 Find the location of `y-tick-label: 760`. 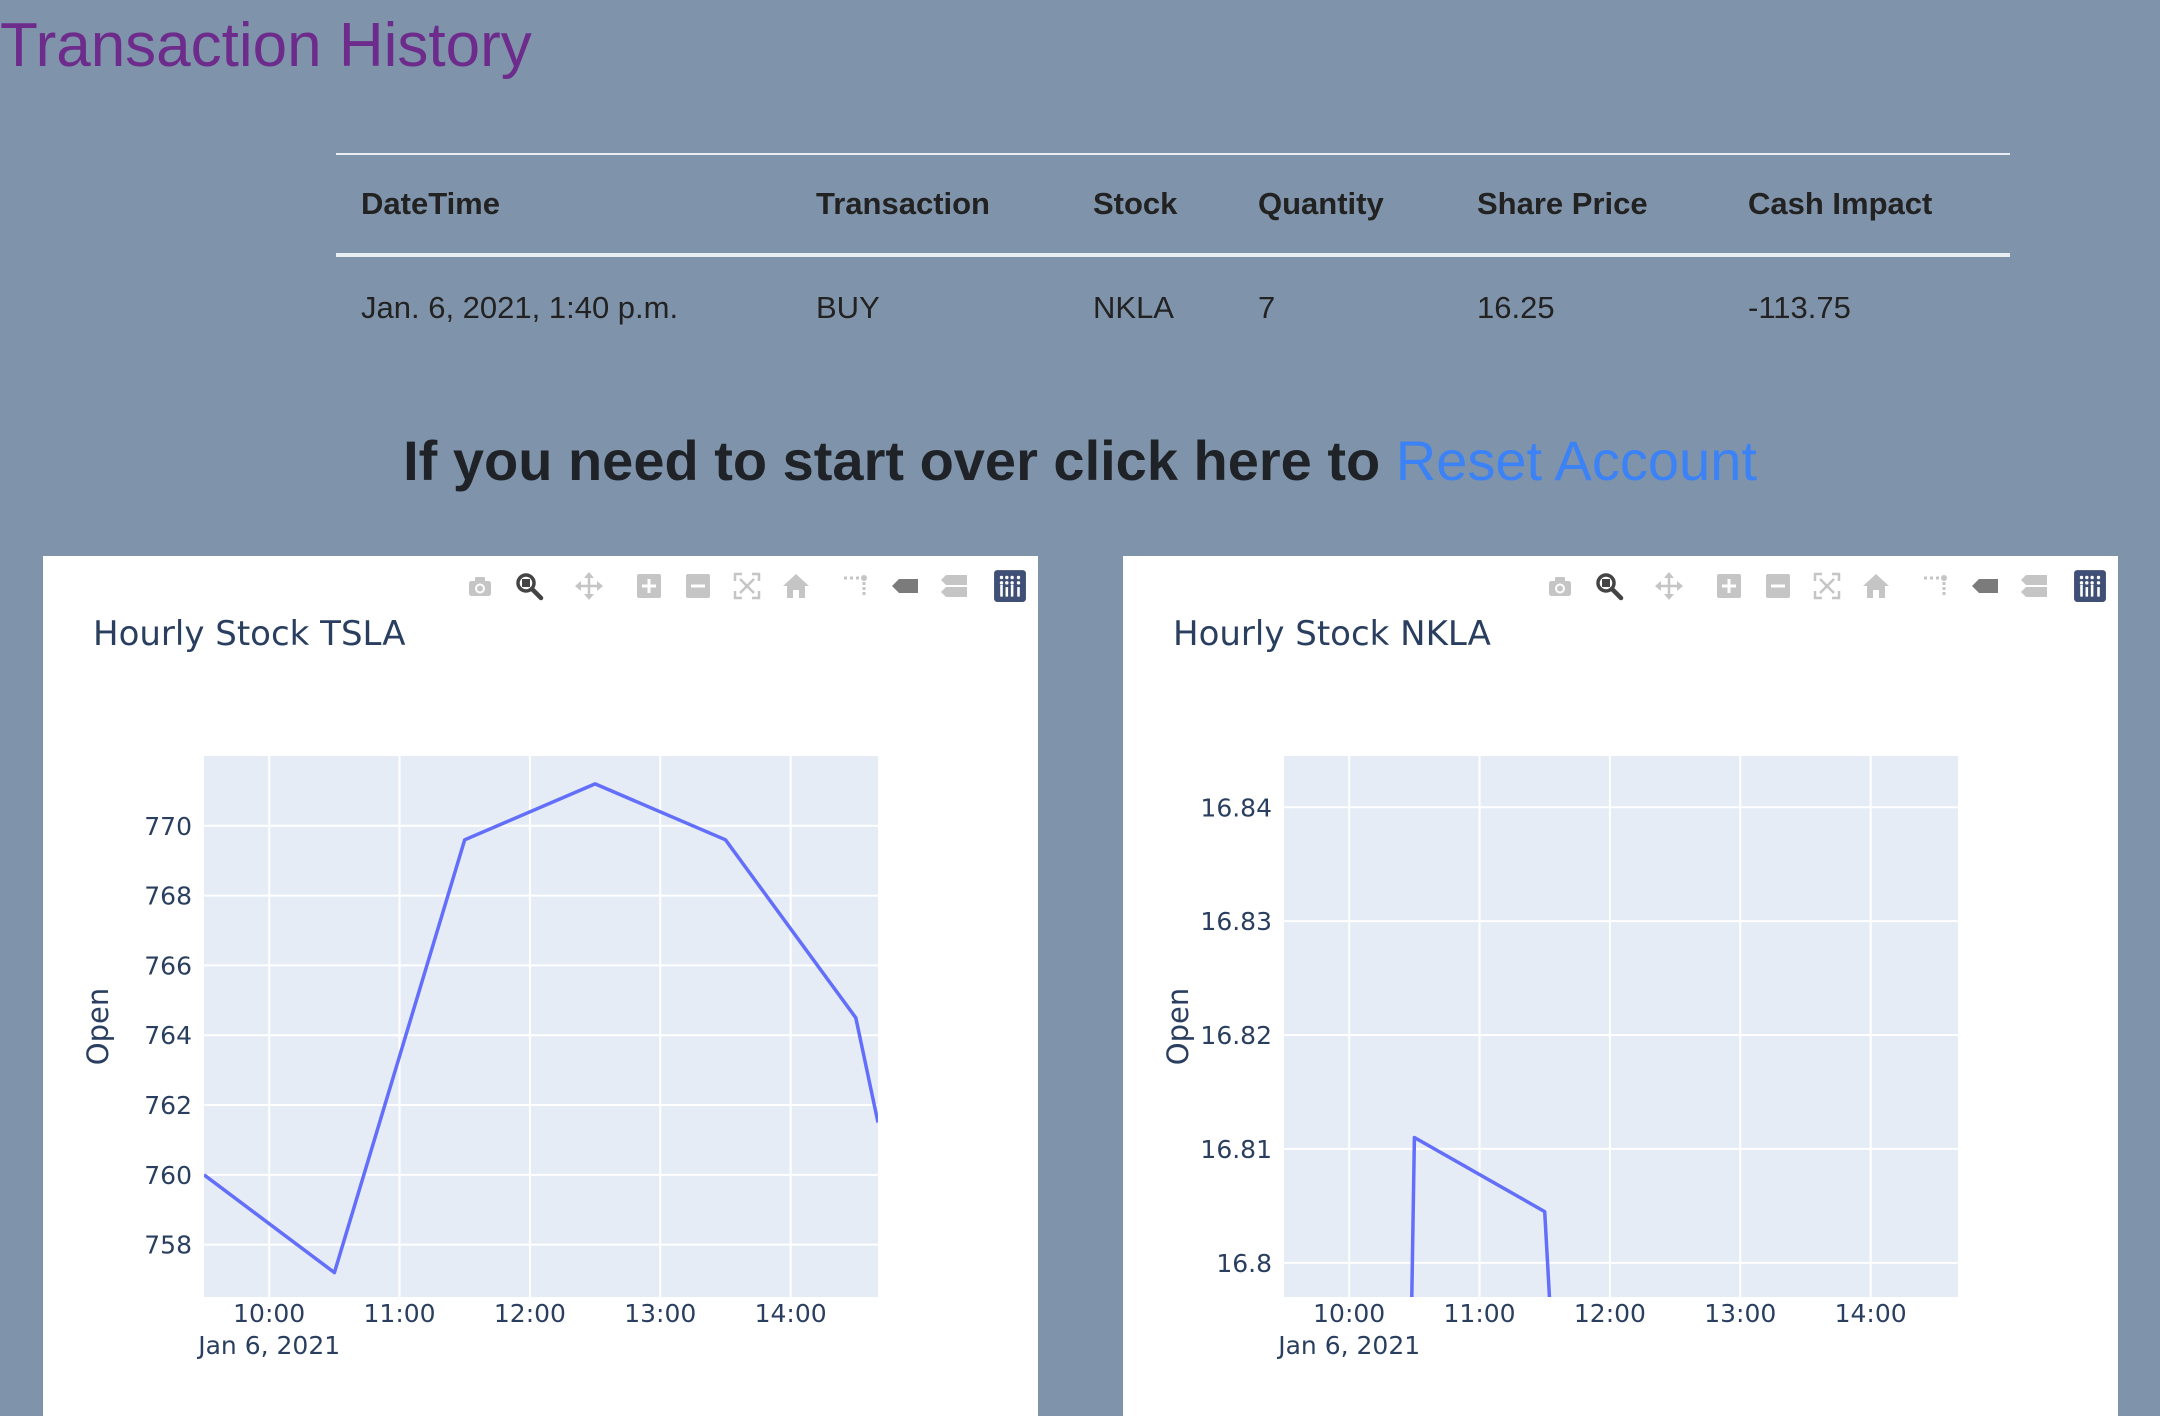

y-tick-label: 760 is located at coordinates (168, 1175).